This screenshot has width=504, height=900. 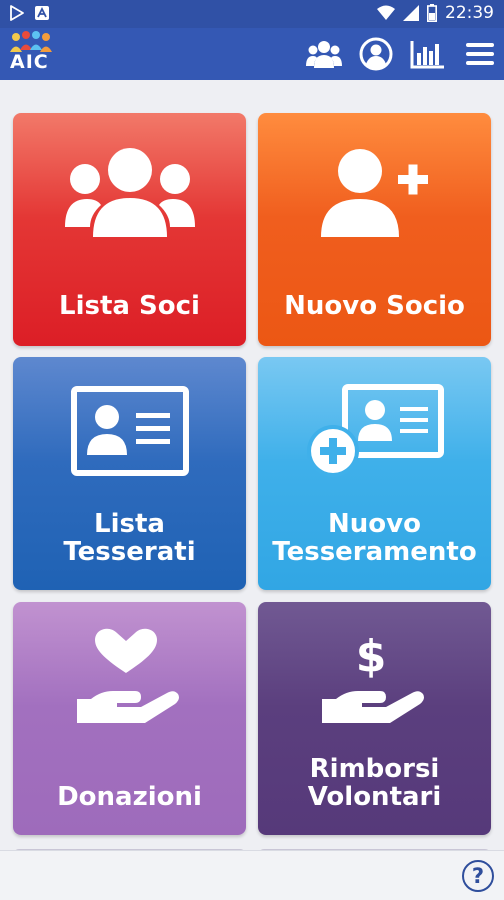 I want to click on logo-text: AIC, so click(x=29, y=62).